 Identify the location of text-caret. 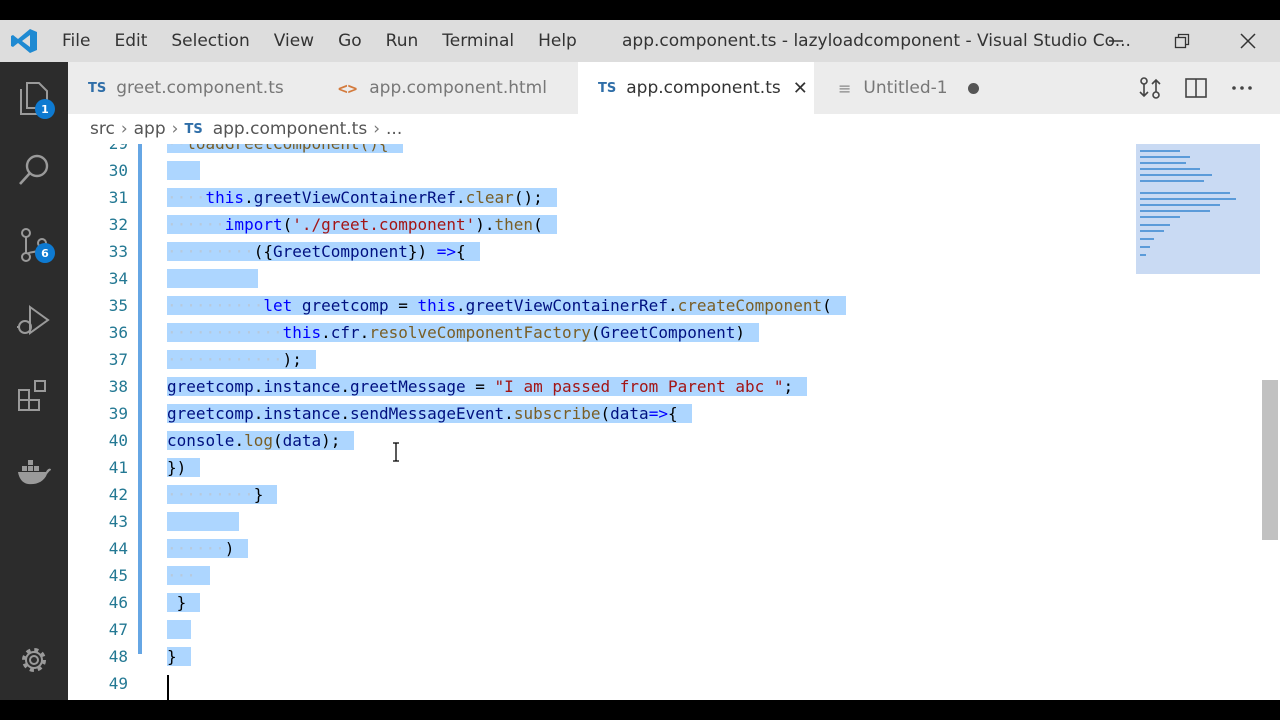
(168, 687).